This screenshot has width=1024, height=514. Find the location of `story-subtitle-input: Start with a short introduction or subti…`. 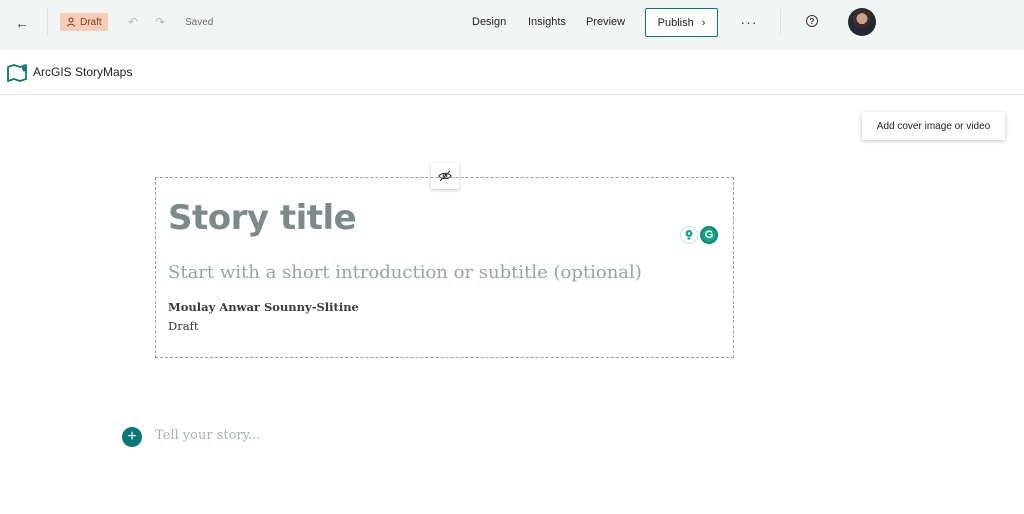

story-subtitle-input: Start with a short introduction or subti… is located at coordinates (405, 272).